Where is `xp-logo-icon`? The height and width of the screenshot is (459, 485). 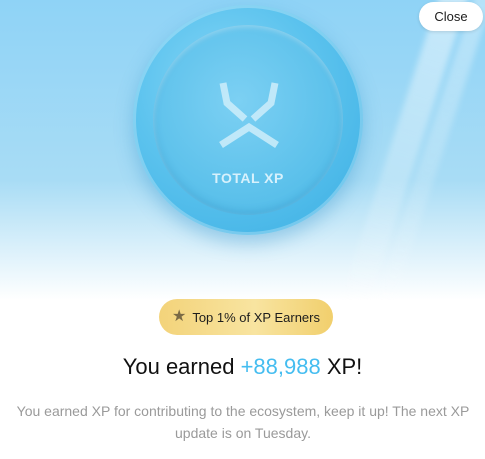
xp-logo-icon is located at coordinates (249, 115).